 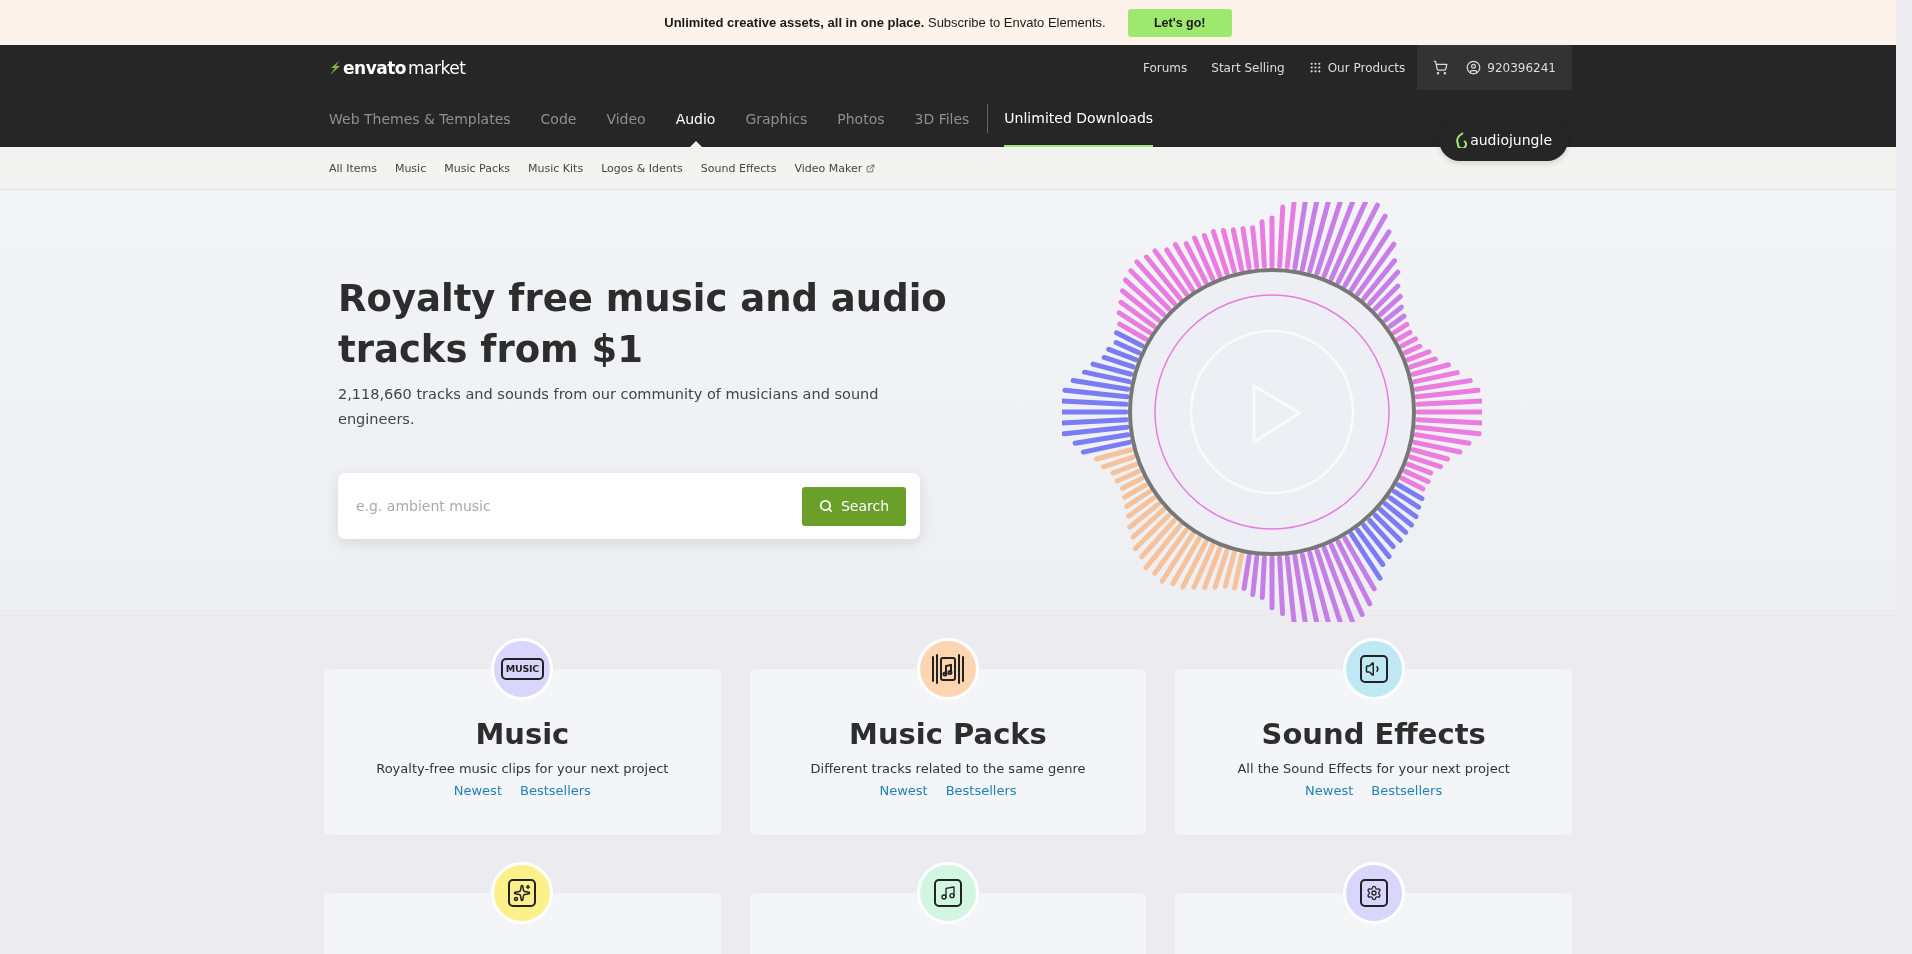 What do you see at coordinates (948, 669) in the screenshot?
I see `music-album-icon` at bounding box center [948, 669].